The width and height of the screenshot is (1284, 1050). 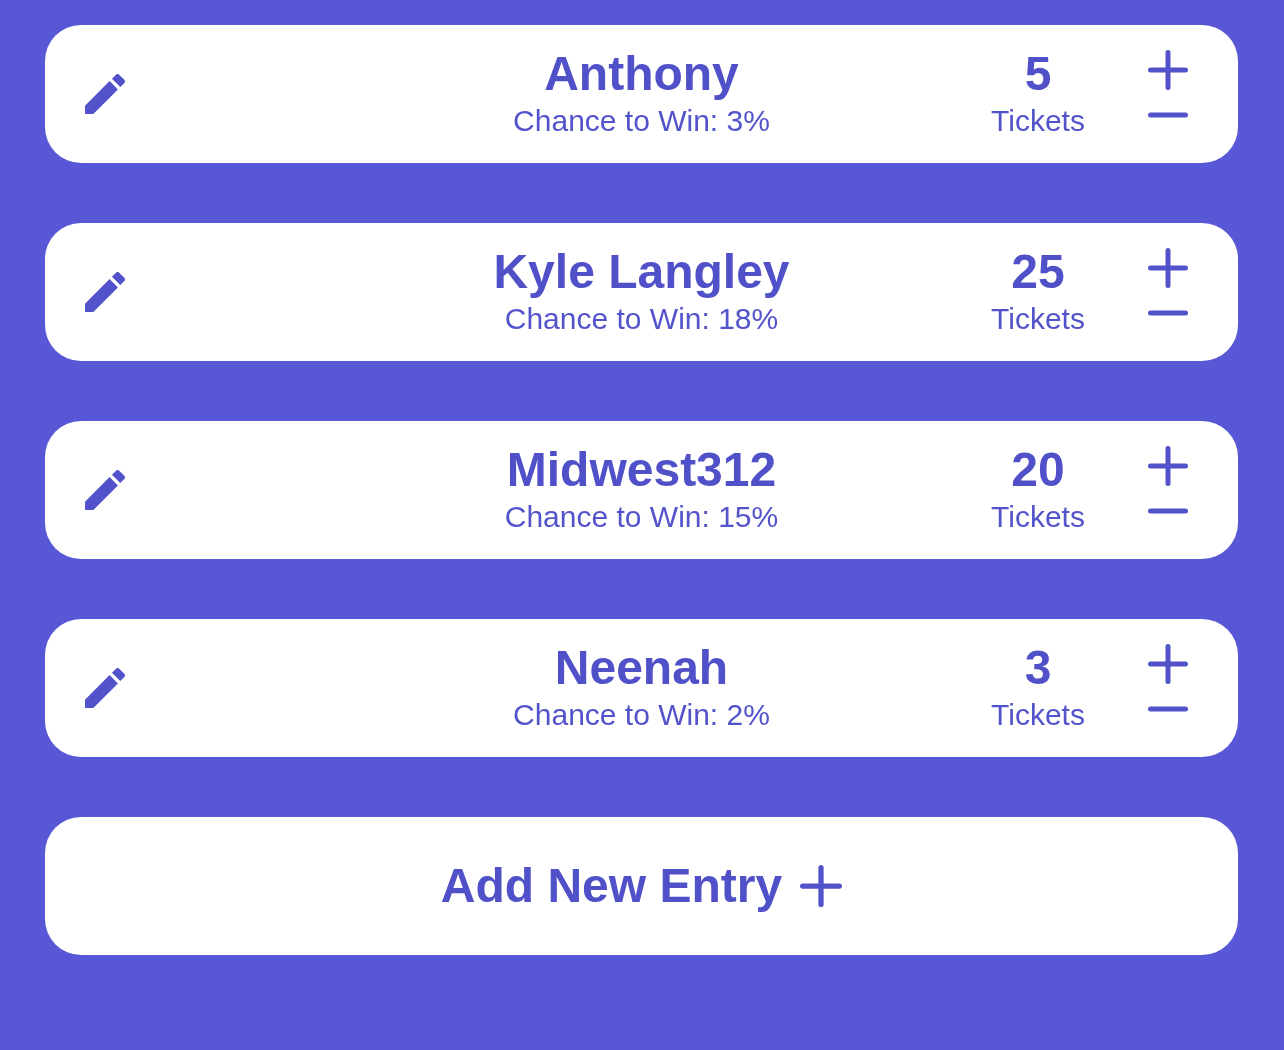 What do you see at coordinates (641, 272) in the screenshot?
I see `entry-name: Kyle Langley` at bounding box center [641, 272].